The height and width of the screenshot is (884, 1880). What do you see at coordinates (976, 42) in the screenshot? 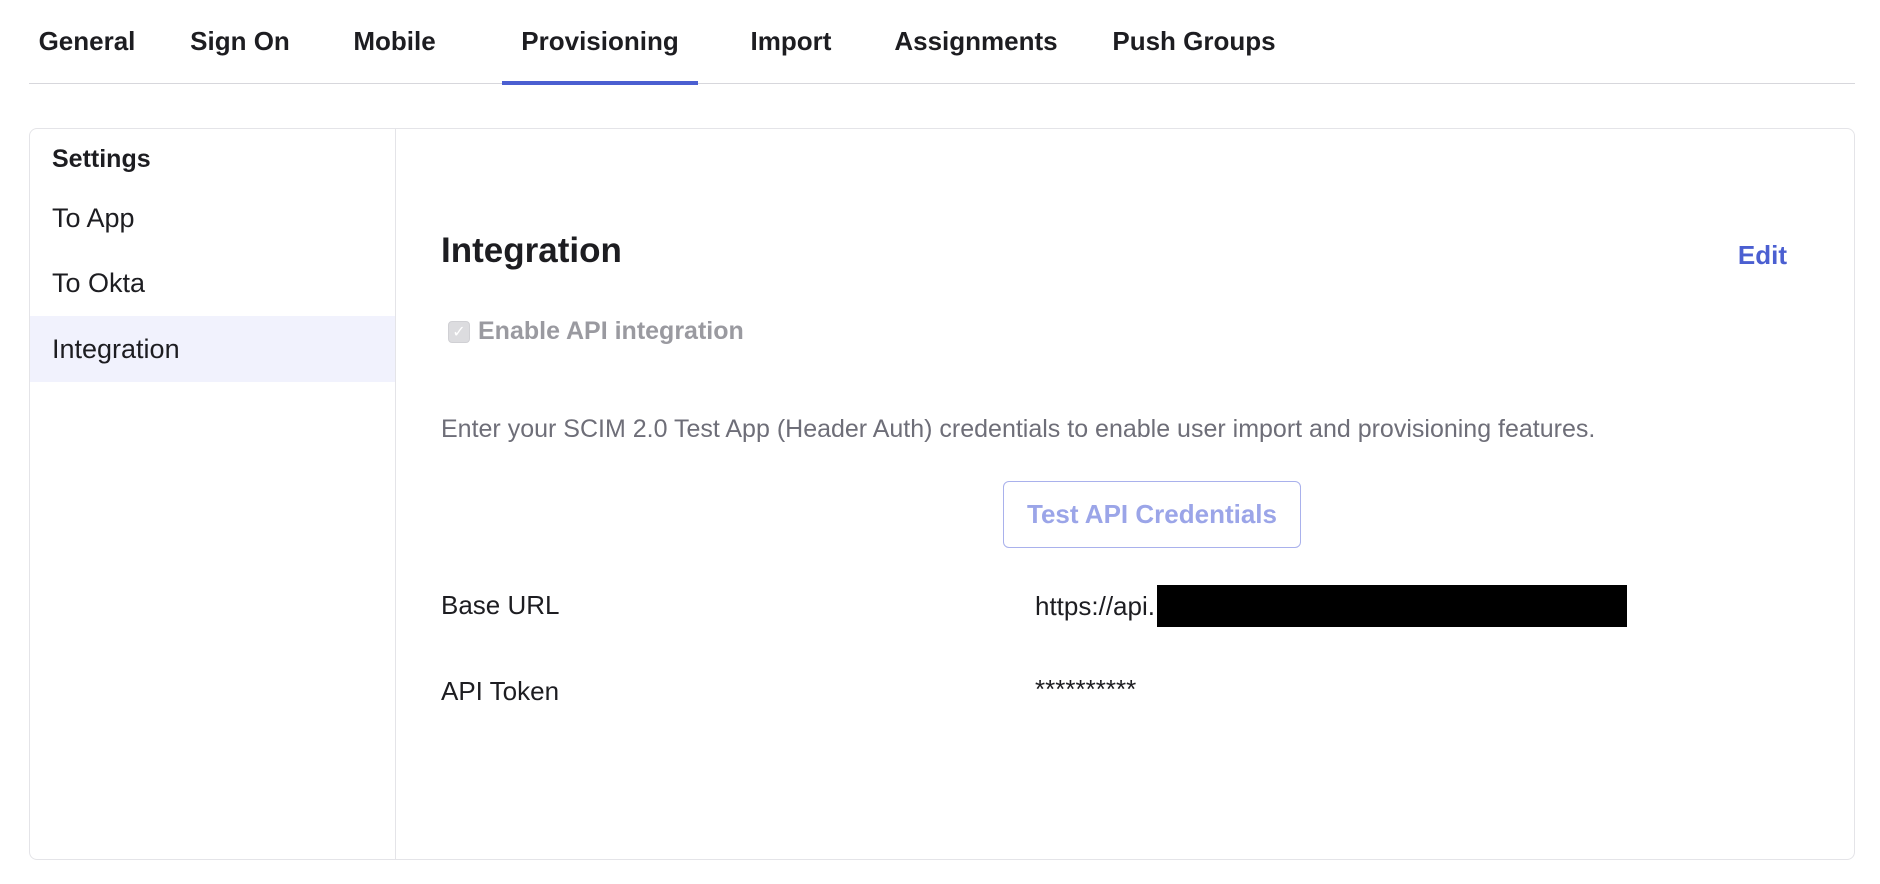
I see `tab-assignments: Assignments` at bounding box center [976, 42].